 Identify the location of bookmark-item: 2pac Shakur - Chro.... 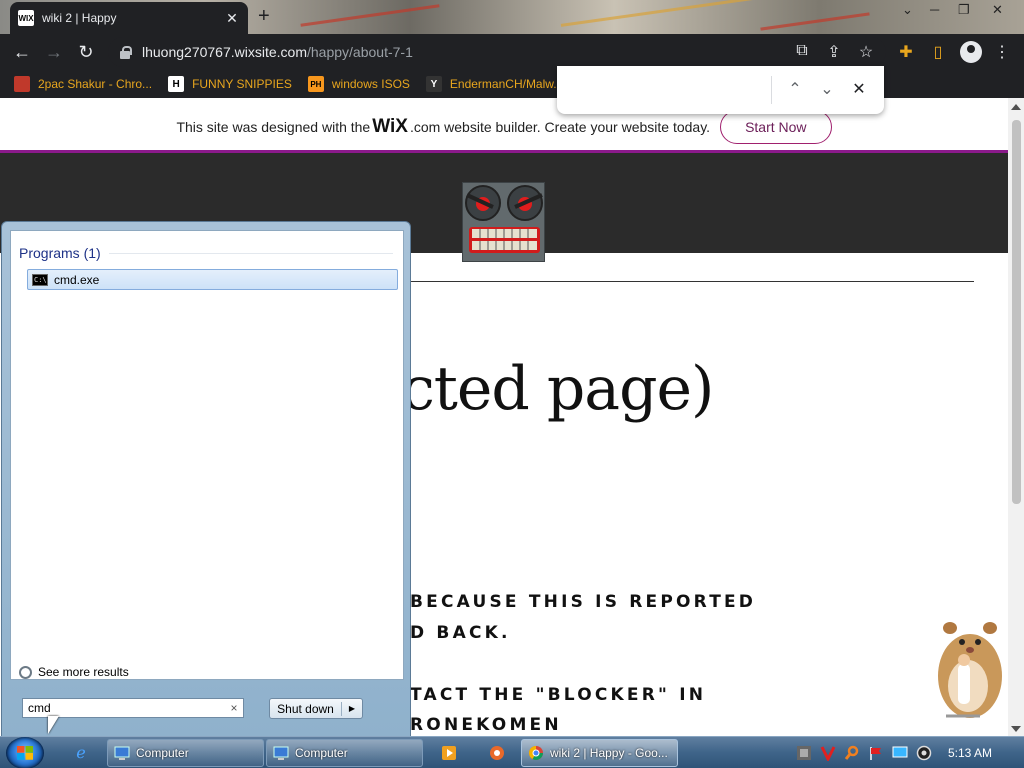
(83, 84).